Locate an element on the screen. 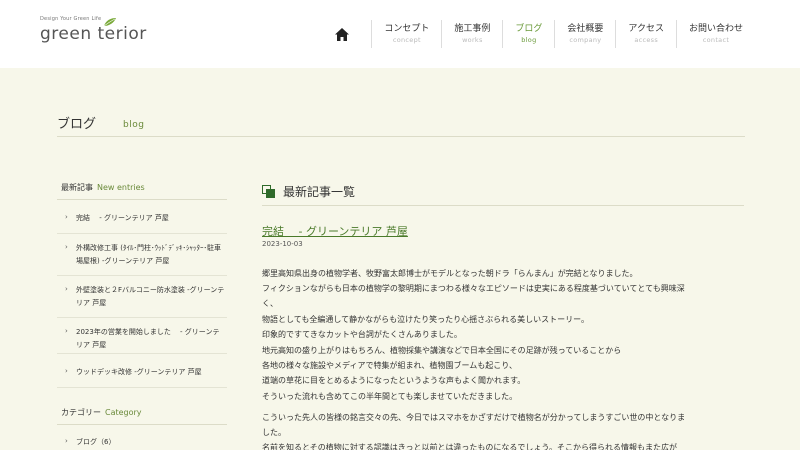 This screenshot has height=450, width=800. nav-item-label: 会社概要 is located at coordinates (585, 29).